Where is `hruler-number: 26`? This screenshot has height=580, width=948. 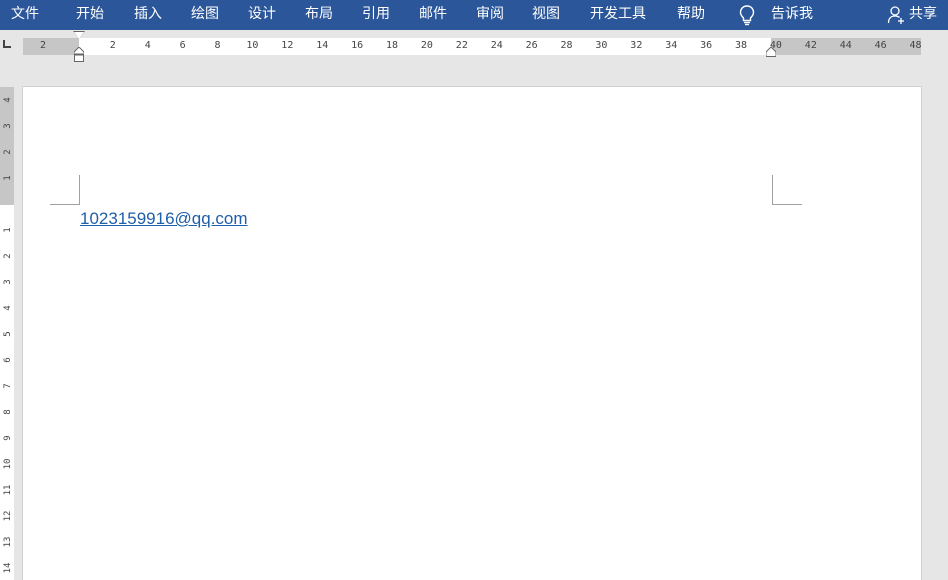 hruler-number: 26 is located at coordinates (531, 45).